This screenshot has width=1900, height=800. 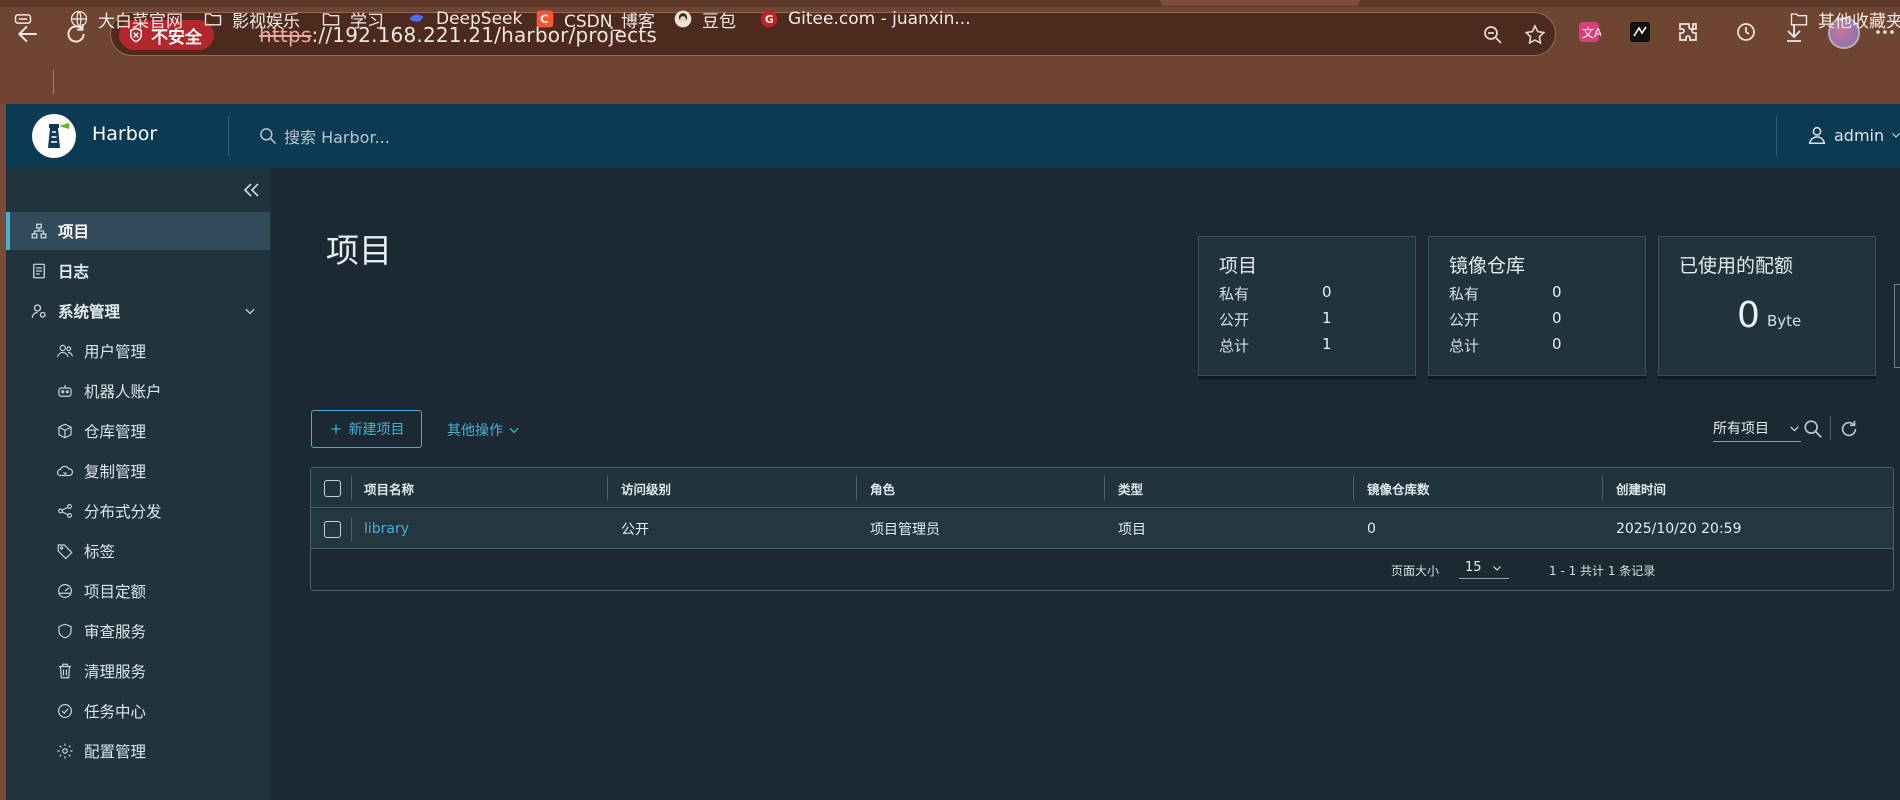 What do you see at coordinates (905, 530) in the screenshot?
I see `role: 项目管理员` at bounding box center [905, 530].